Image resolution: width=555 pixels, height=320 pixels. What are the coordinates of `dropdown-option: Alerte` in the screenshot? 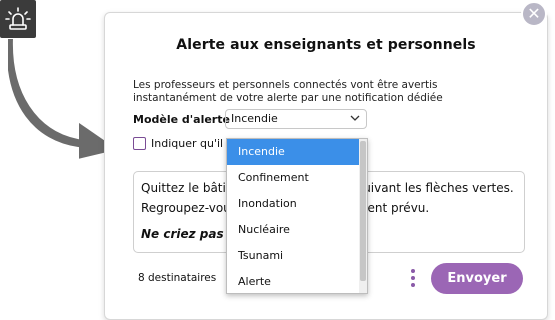 It's located at (293, 282).